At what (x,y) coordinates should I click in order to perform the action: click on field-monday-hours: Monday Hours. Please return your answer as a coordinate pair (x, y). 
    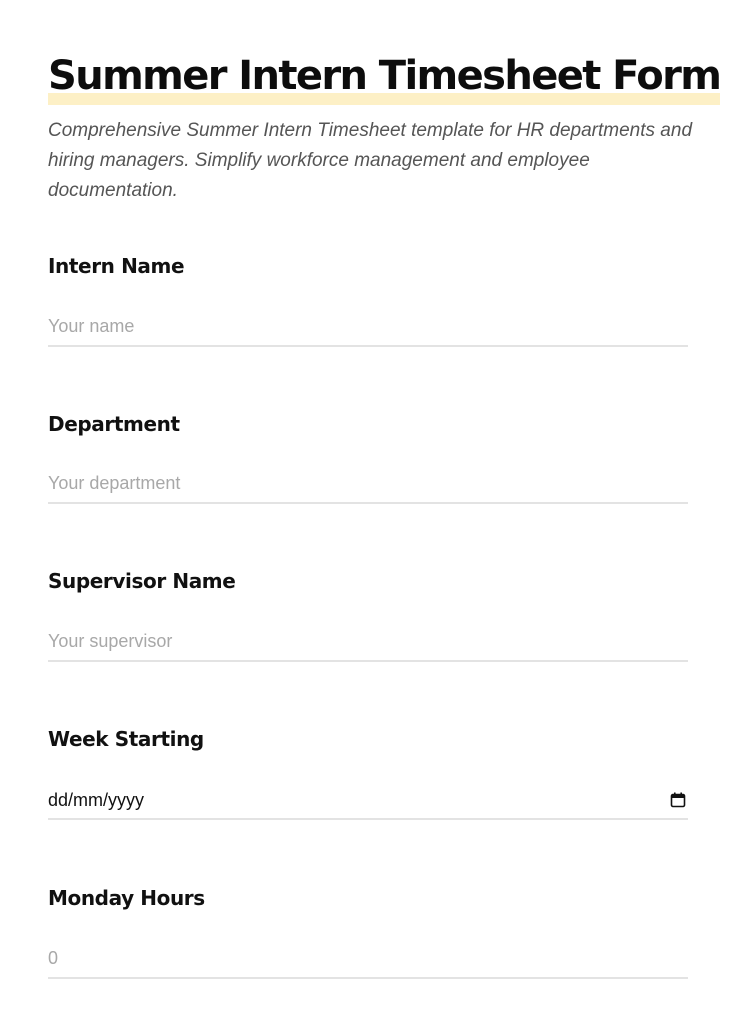
    Looking at the image, I should click on (368, 932).